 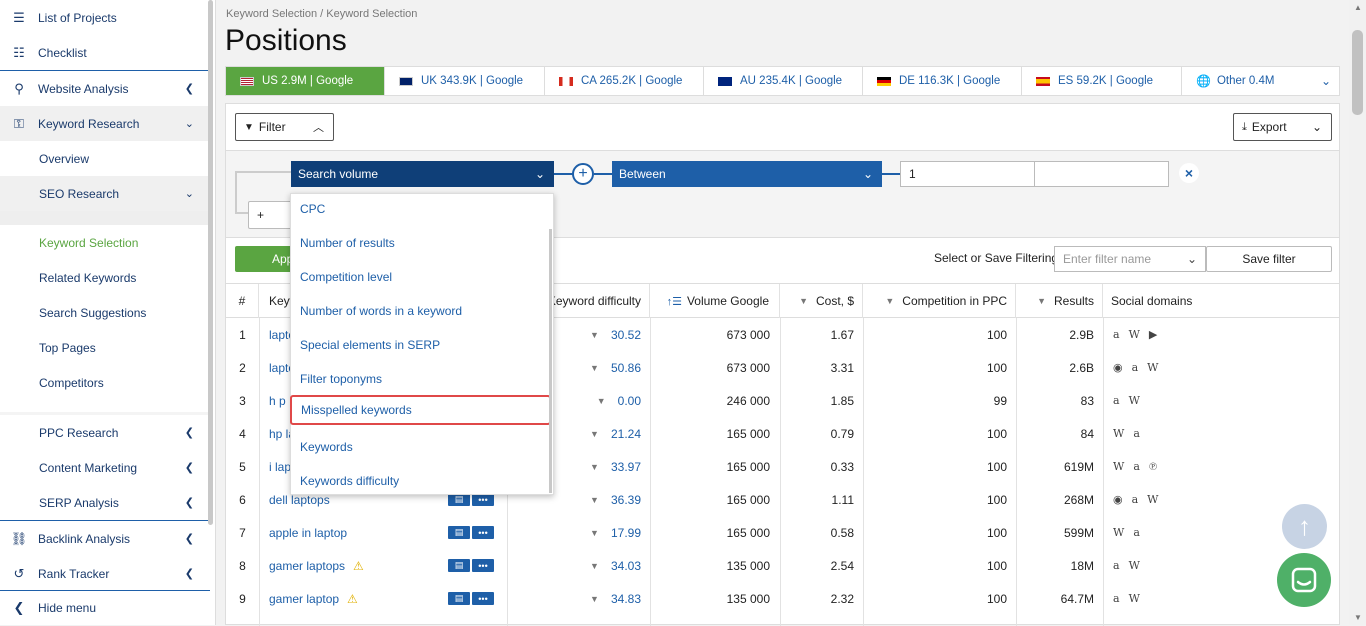 What do you see at coordinates (1269, 259) in the screenshot?
I see `save-filter-button: Save filter` at bounding box center [1269, 259].